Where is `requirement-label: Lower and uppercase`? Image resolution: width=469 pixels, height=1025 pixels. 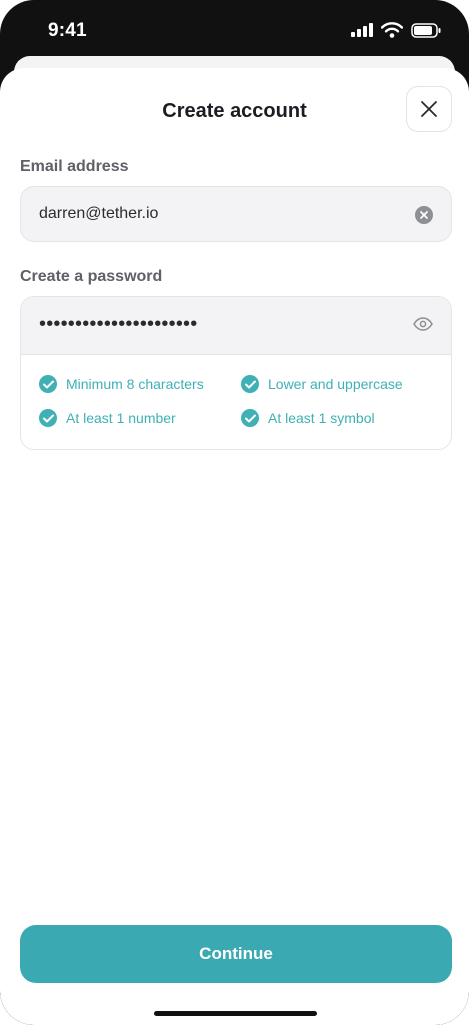
requirement-label: Lower and uppercase is located at coordinates (335, 384).